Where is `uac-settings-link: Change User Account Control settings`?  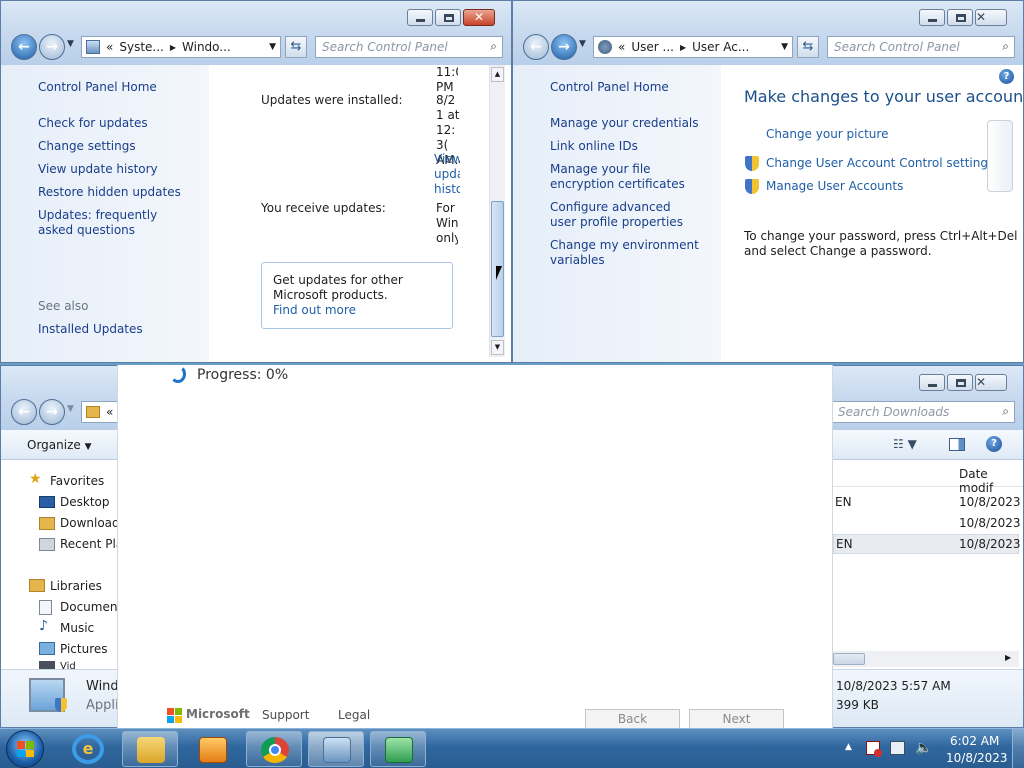 uac-settings-link: Change User Account Control settings is located at coordinates (880, 163).